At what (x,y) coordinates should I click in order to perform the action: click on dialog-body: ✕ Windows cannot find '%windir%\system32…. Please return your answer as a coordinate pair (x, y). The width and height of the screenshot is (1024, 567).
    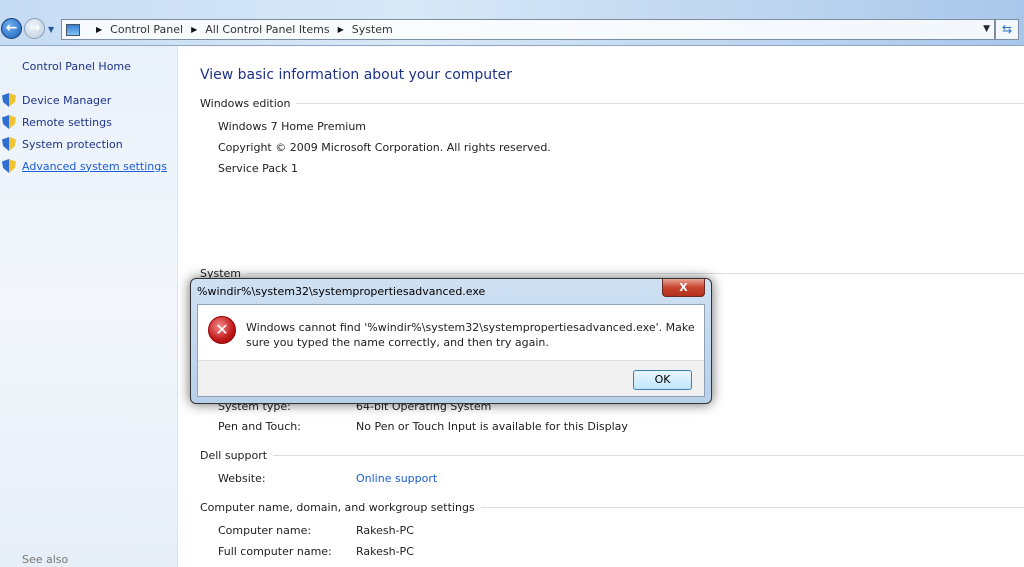
    Looking at the image, I should click on (451, 350).